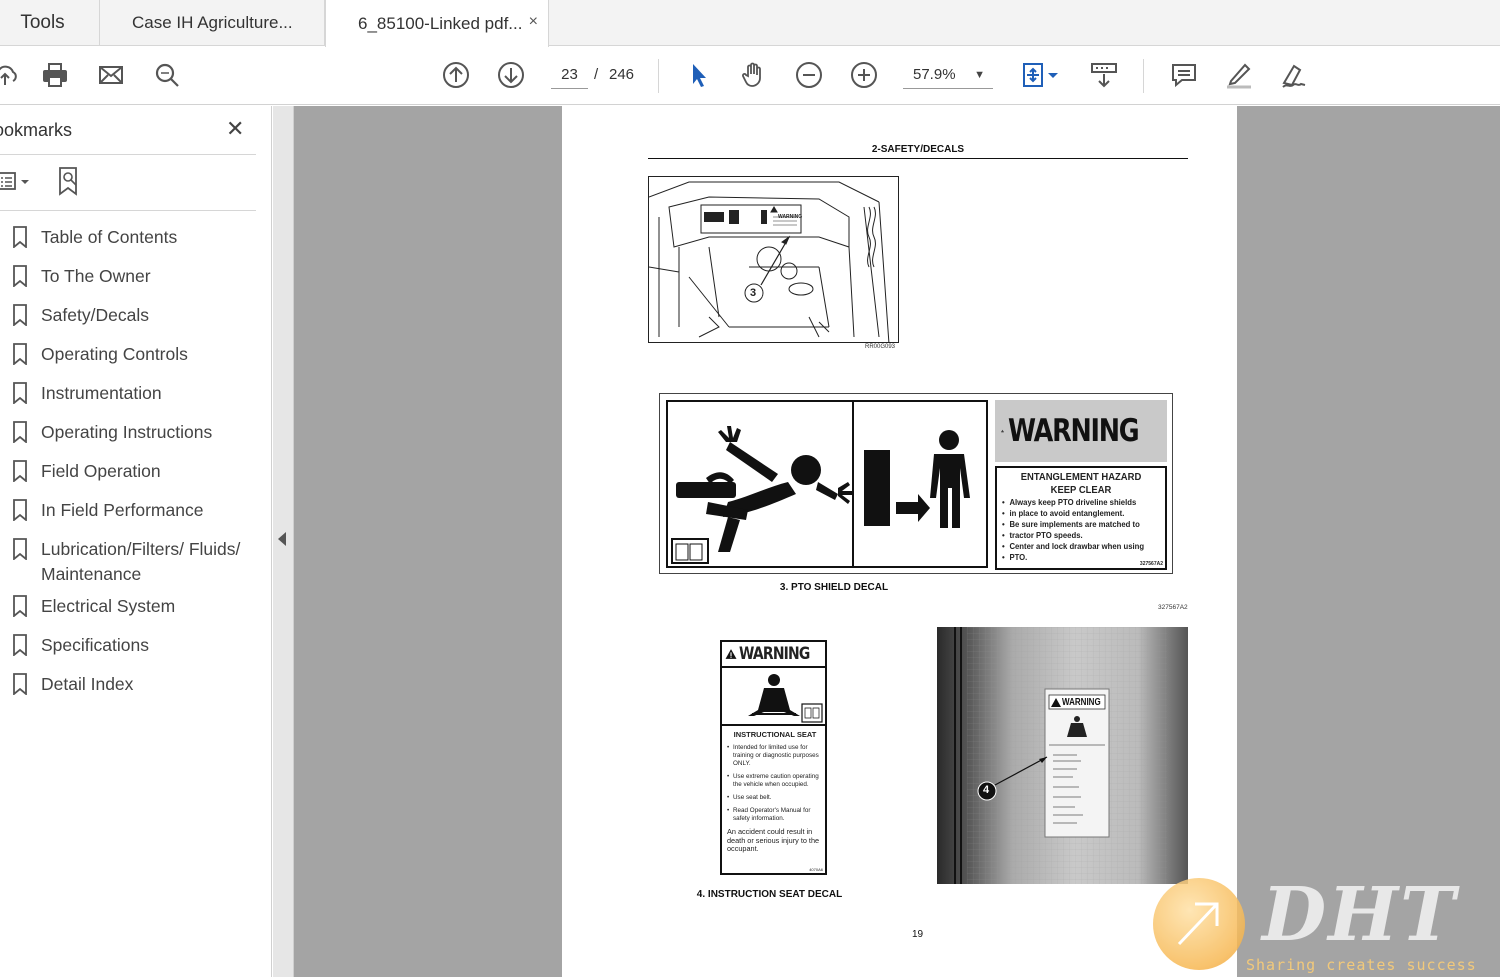 The image size is (1500, 977). Describe the element at coordinates (533, 22) in the screenshot. I see `close-tab-icon: ×` at that location.